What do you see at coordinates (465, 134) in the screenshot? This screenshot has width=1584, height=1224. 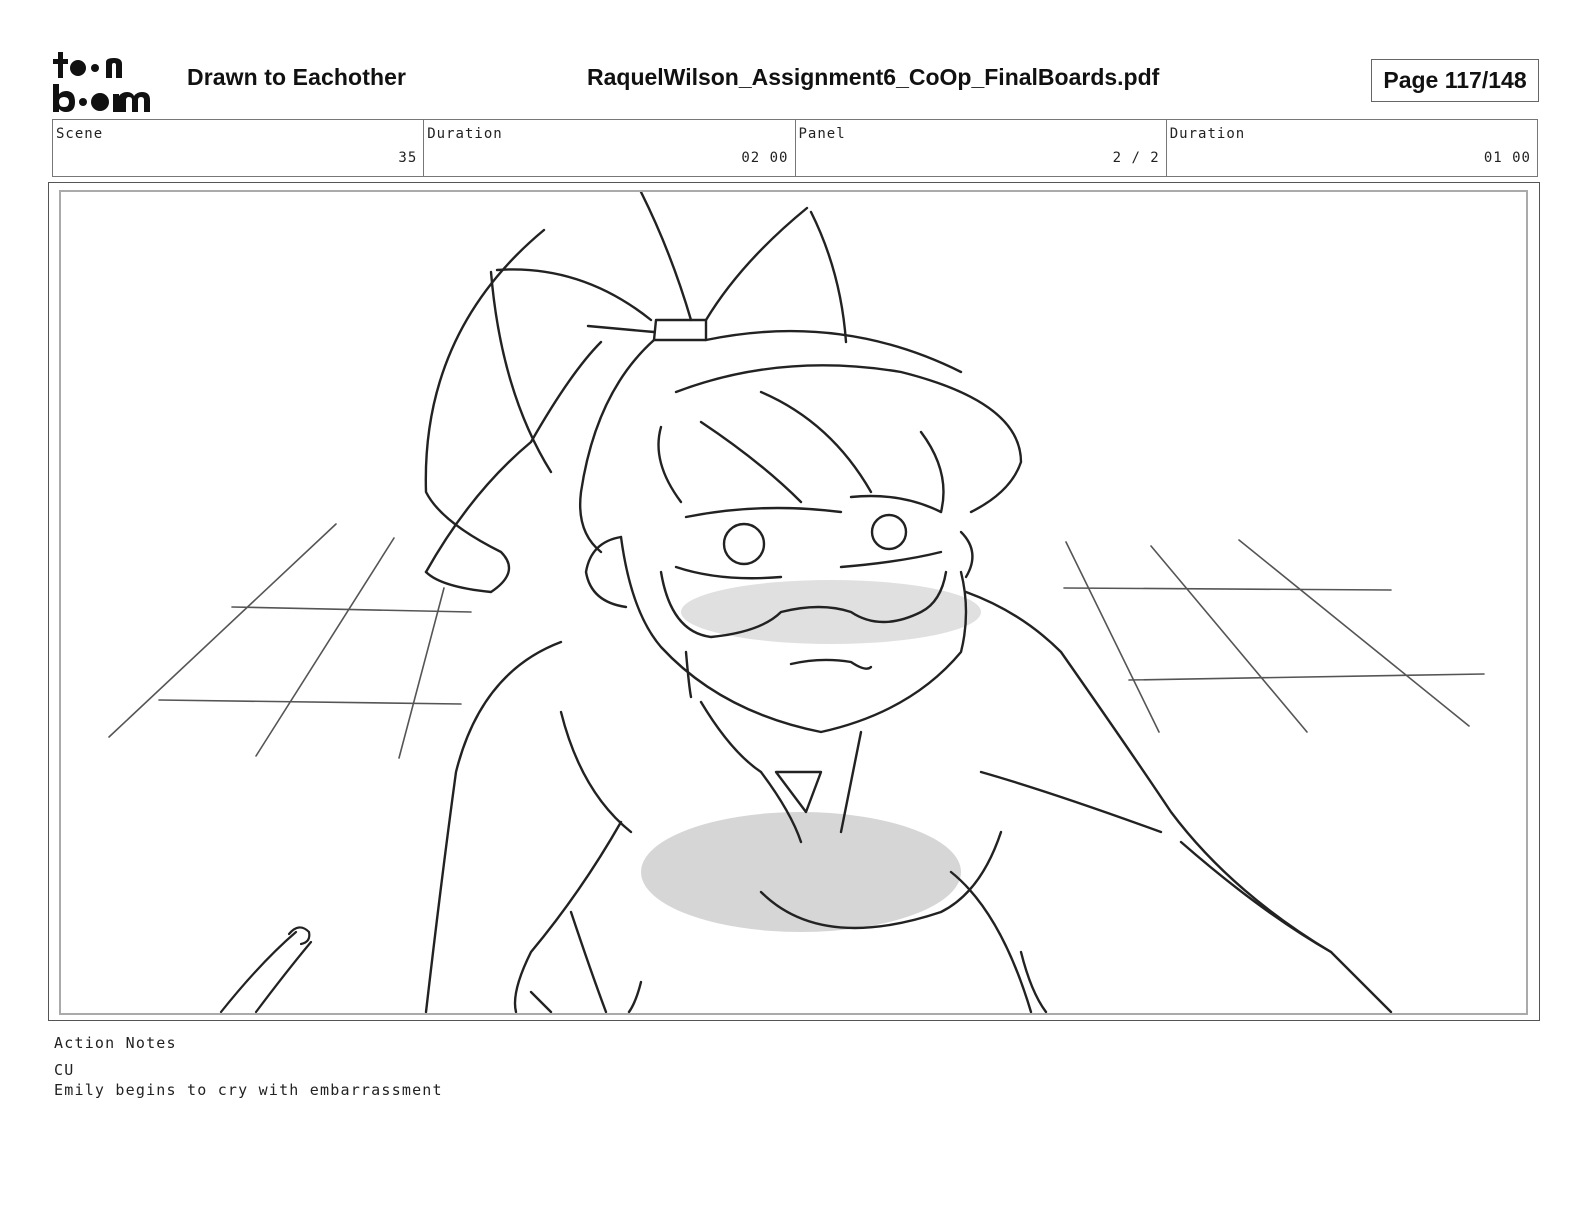 I see `scene-duration-label: Duration` at bounding box center [465, 134].